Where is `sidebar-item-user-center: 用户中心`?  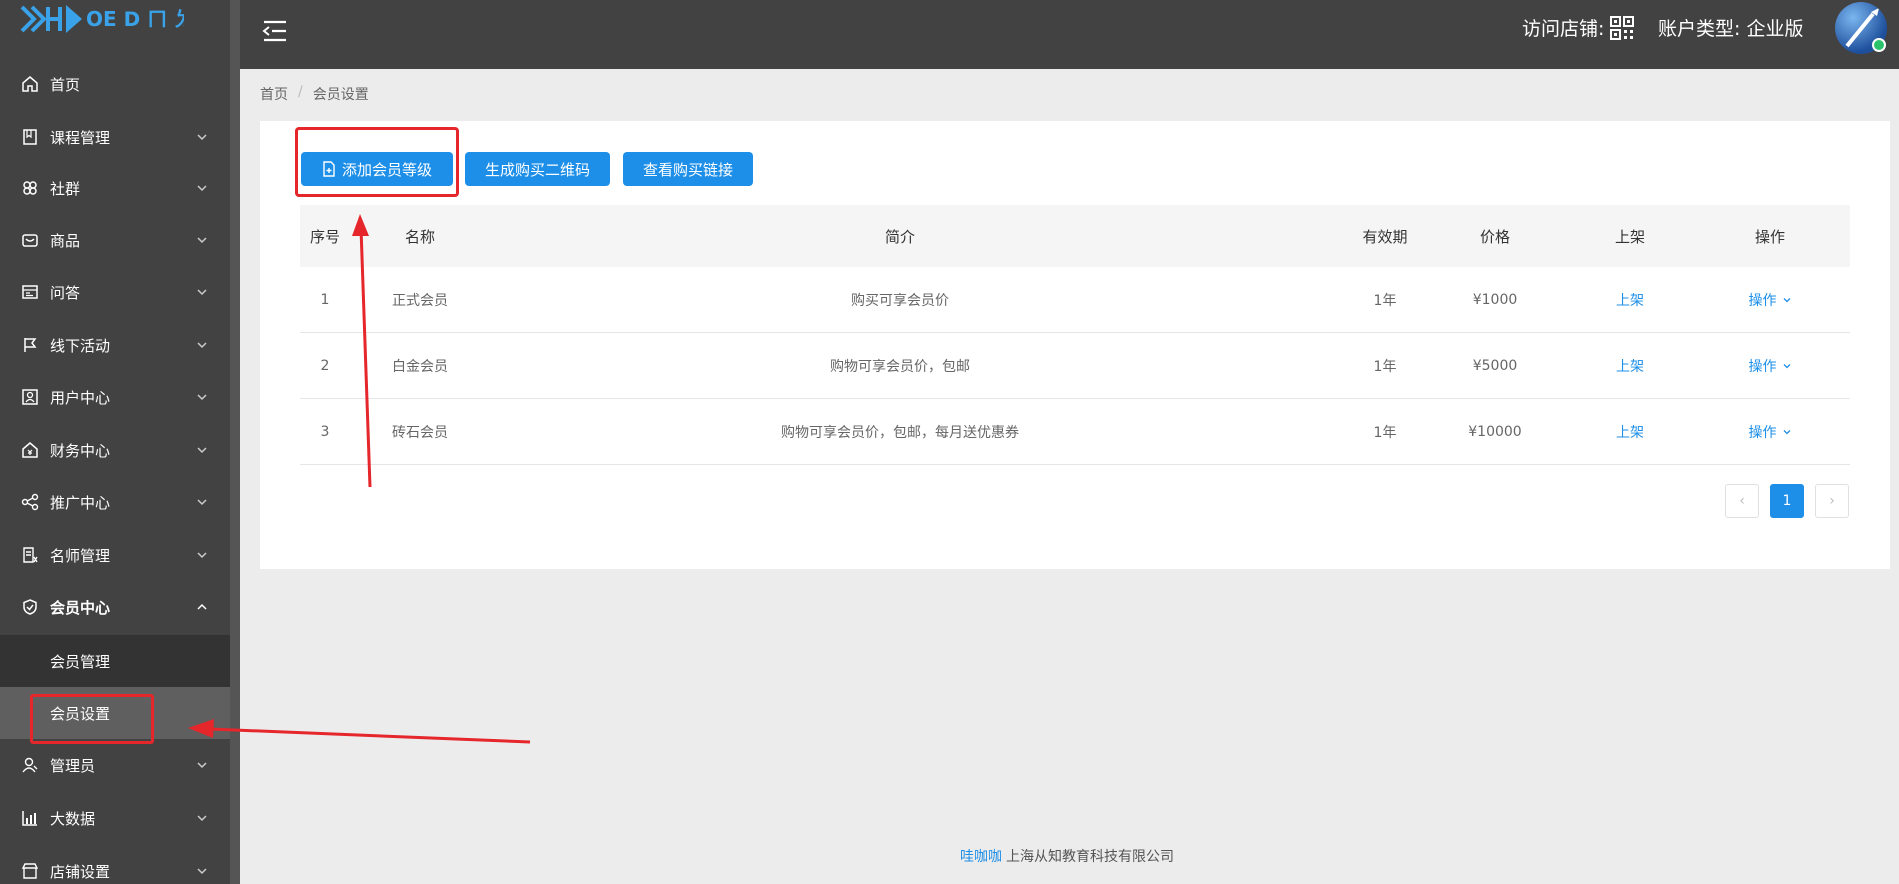
sidebar-item-user-center: 用户中心 is located at coordinates (115, 397).